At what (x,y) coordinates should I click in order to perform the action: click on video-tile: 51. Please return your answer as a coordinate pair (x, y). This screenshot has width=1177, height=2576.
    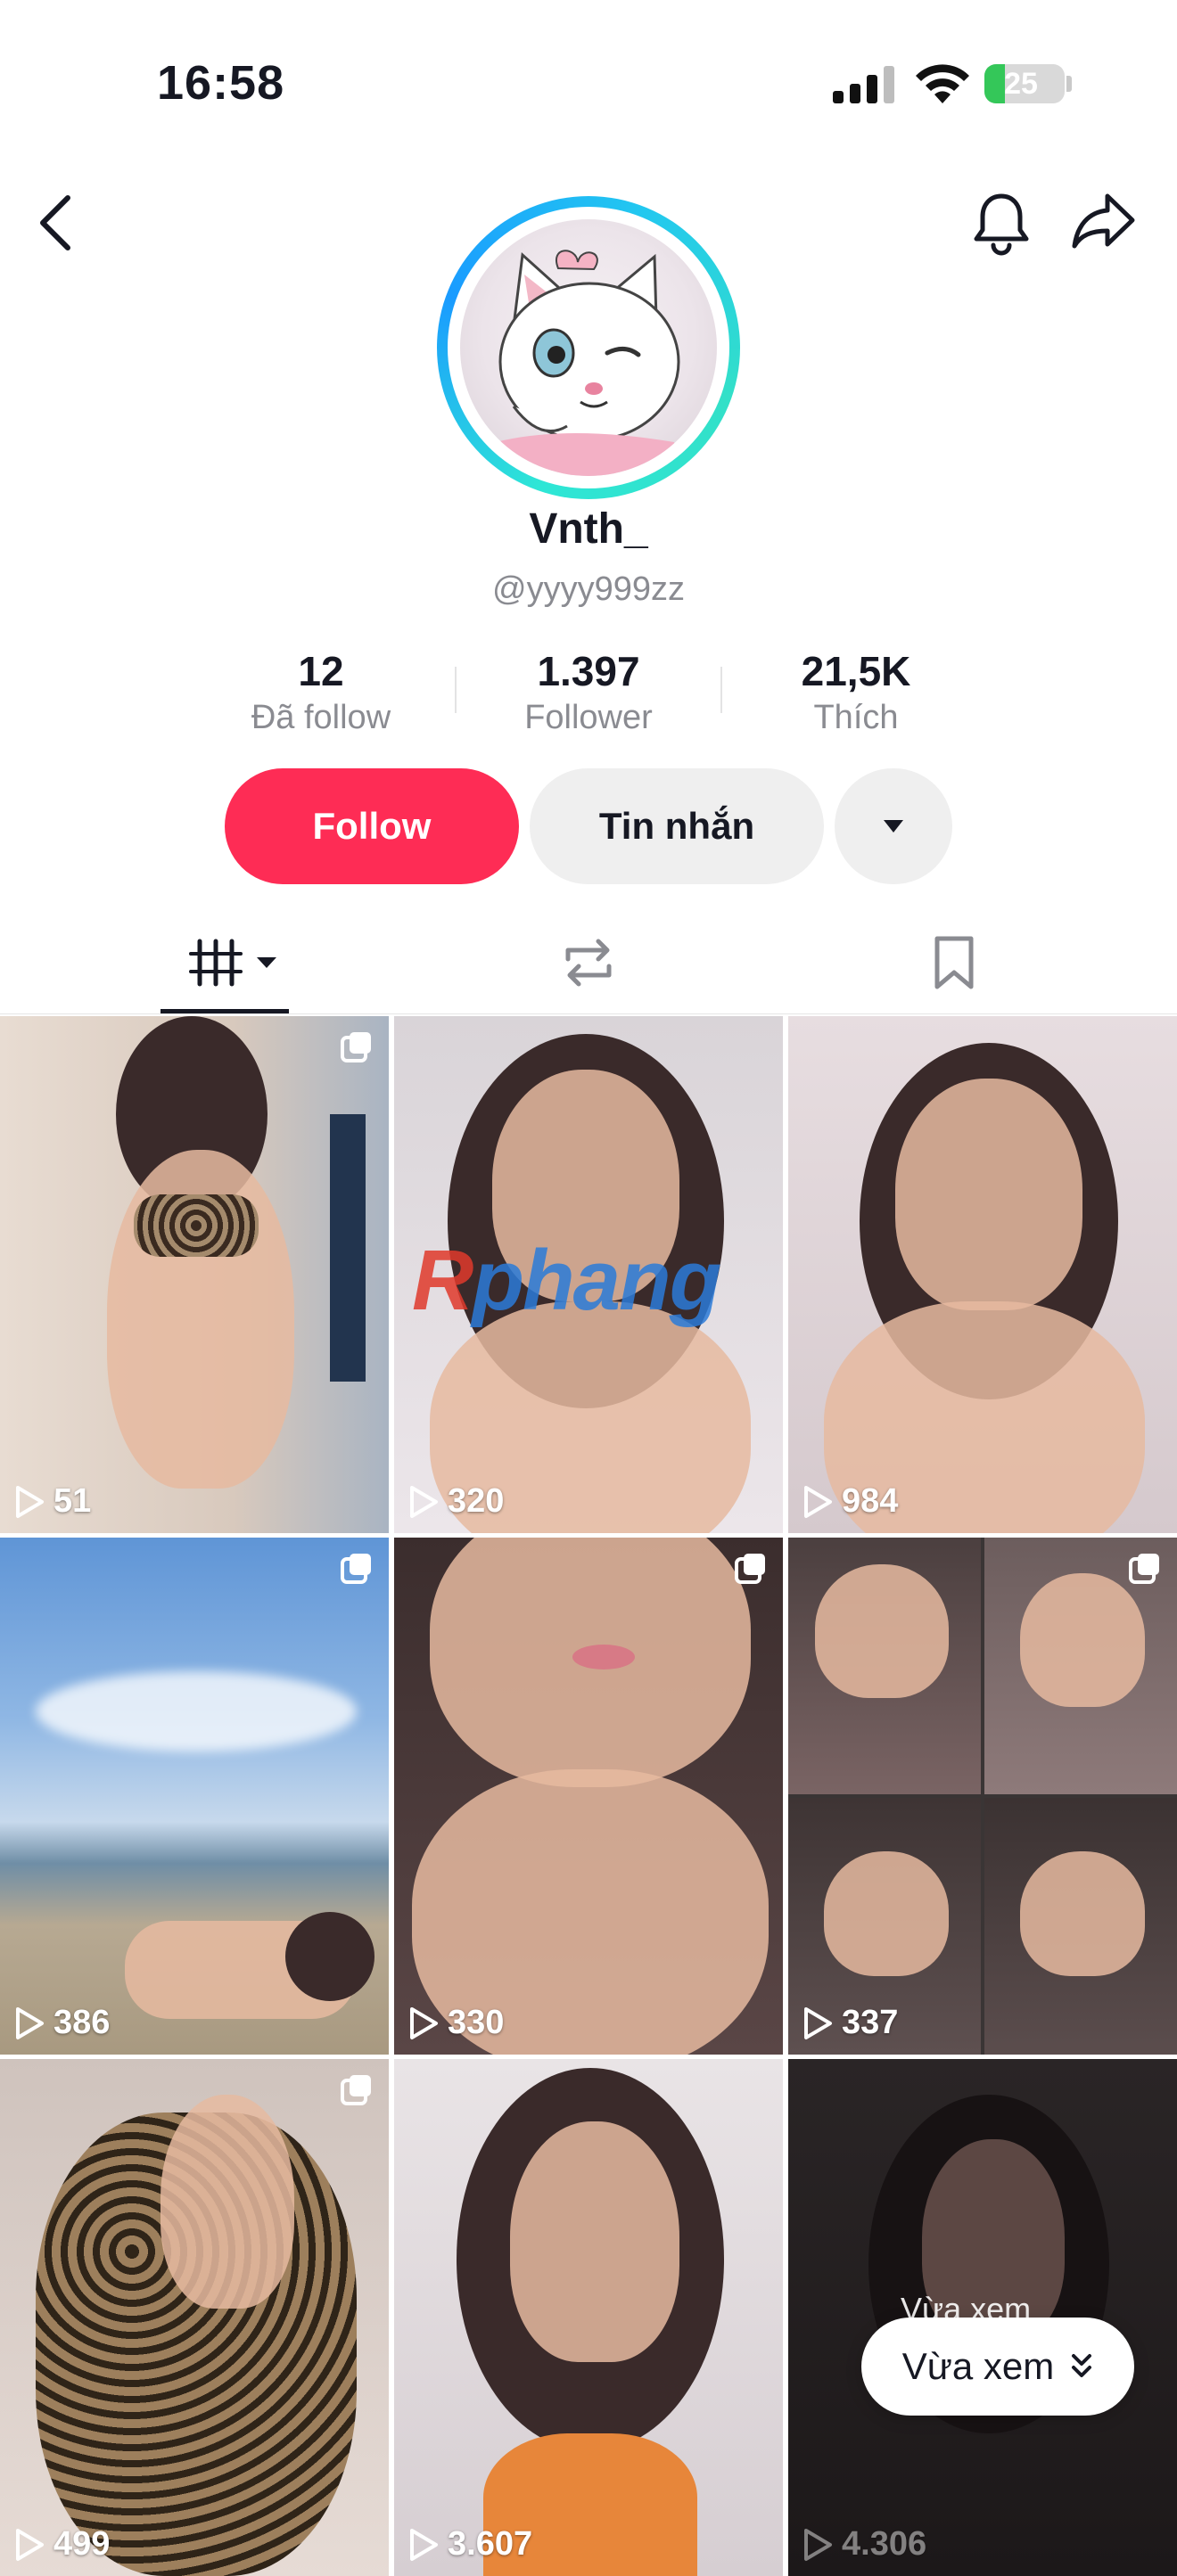
    Looking at the image, I should click on (194, 1274).